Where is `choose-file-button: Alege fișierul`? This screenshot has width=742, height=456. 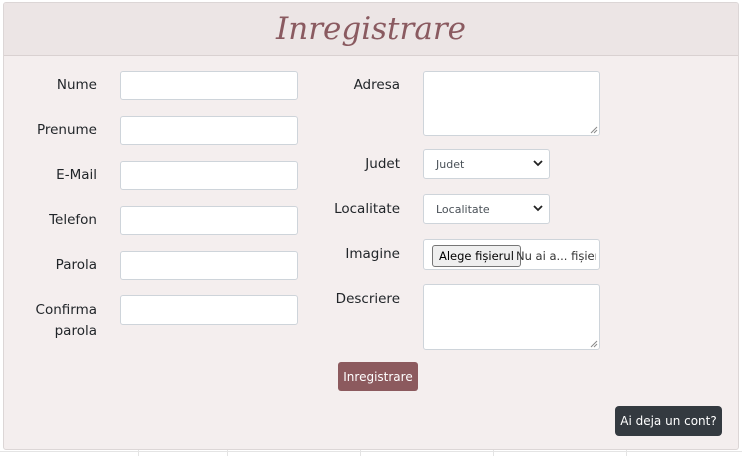 choose-file-button: Alege fișierul is located at coordinates (476, 256).